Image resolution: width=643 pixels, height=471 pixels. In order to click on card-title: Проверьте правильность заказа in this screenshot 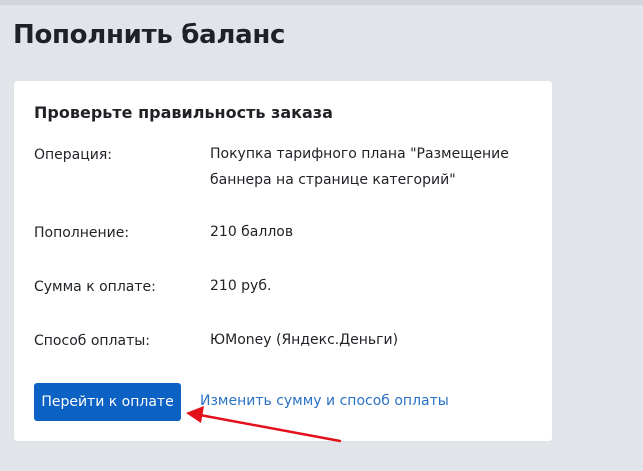, I will do `click(183, 112)`.